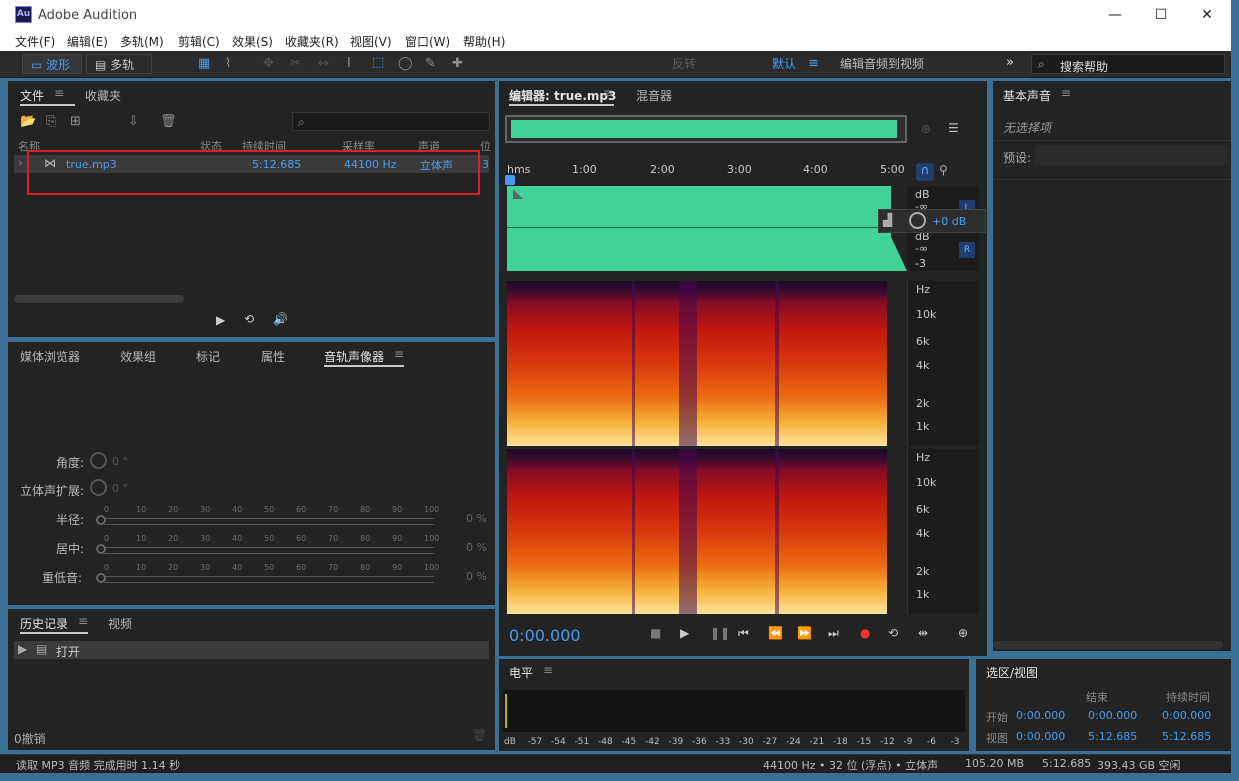 This screenshot has height=781, width=1239. I want to click on brush-tool-icon: ✎, so click(430, 63).